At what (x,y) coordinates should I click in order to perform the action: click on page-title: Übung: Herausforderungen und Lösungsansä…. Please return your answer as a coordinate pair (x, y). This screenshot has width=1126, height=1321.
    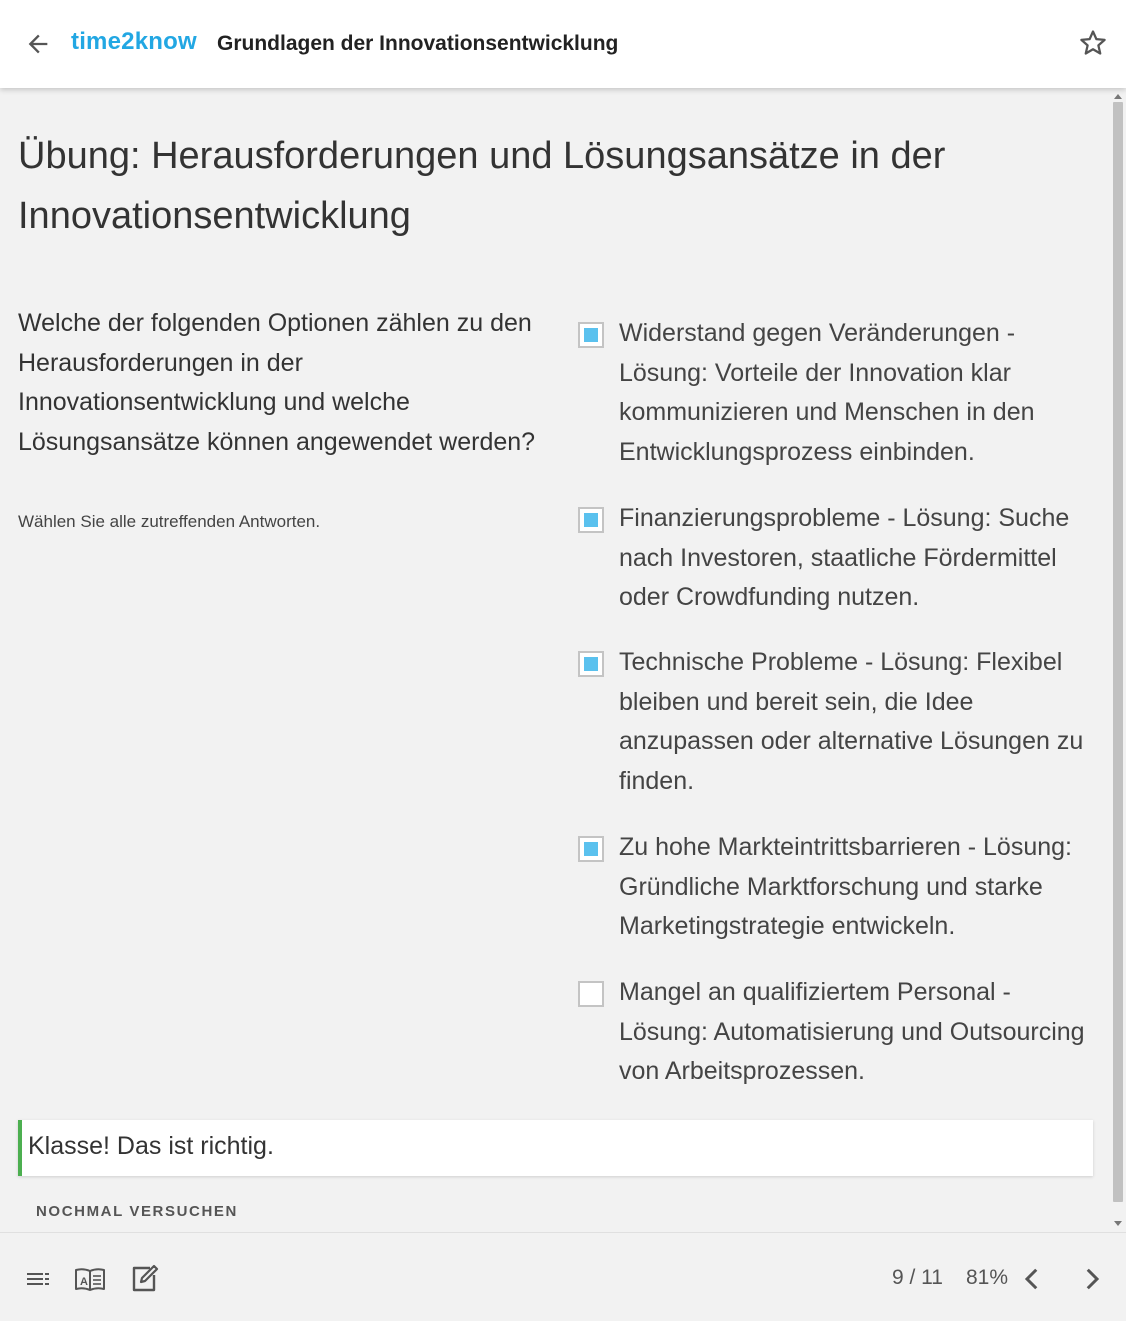
    Looking at the image, I should click on (482, 186).